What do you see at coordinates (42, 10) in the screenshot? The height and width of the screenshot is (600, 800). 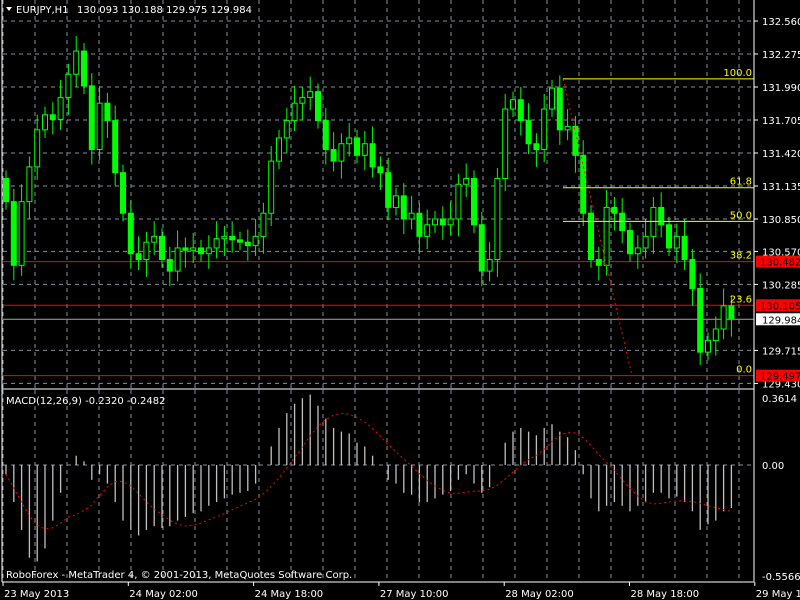 I see `symbol-label: EURJPY,H1` at bounding box center [42, 10].